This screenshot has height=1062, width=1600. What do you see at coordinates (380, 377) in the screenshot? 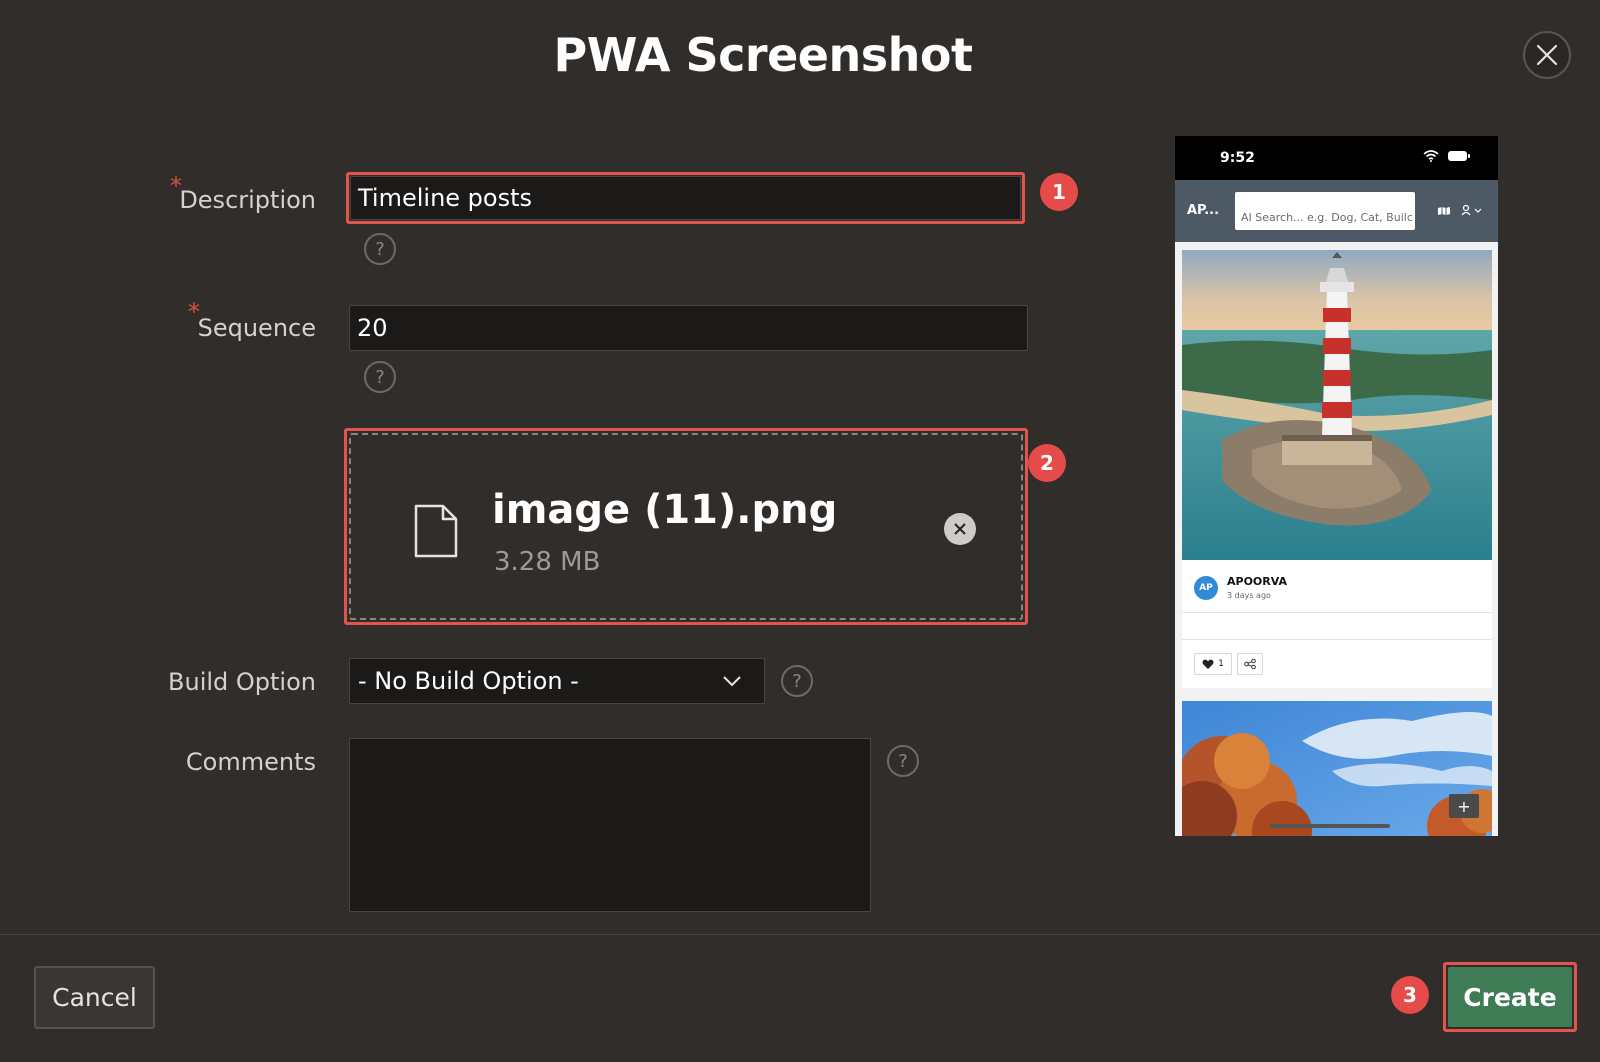
I see `sequence-help-icon: ?` at bounding box center [380, 377].